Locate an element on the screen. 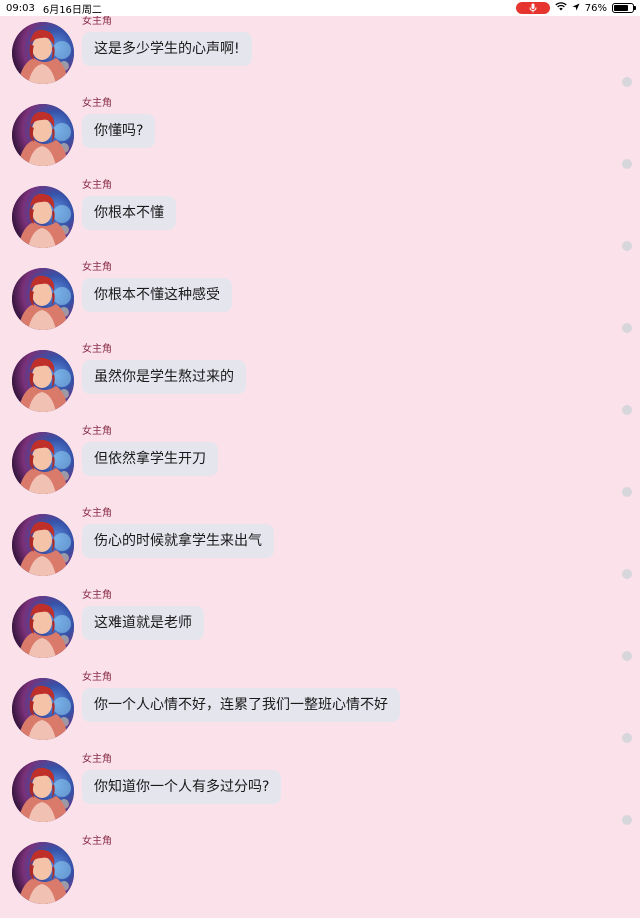 The width and height of the screenshot is (640, 918). message-bubble: 这是多少学生的心声啊! is located at coordinates (167, 49).